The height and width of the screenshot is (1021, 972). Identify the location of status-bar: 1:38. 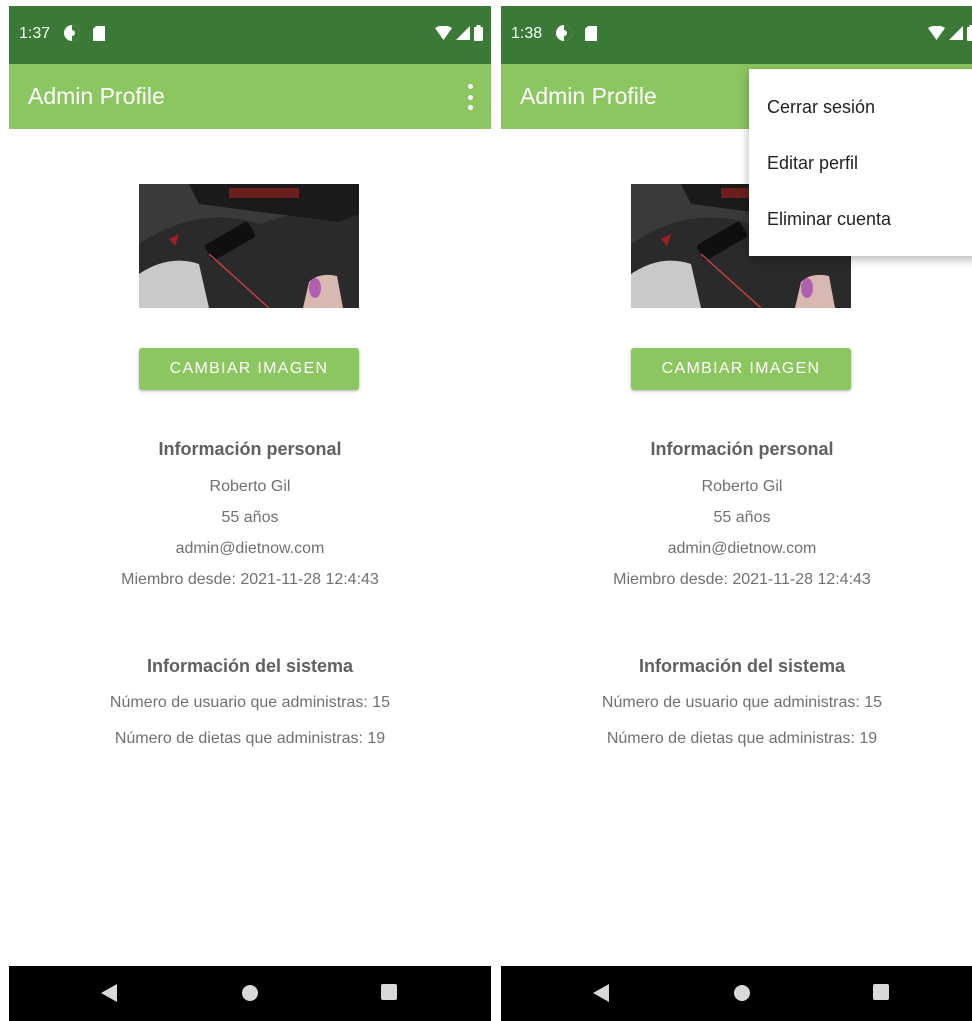
(736, 35).